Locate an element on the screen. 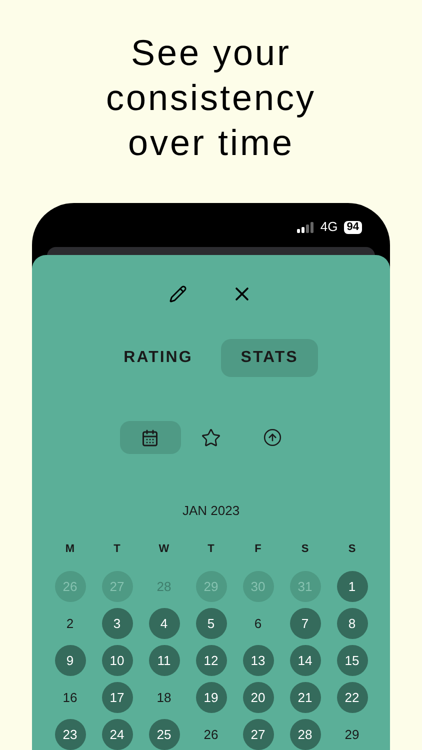 This screenshot has width=422, height=750. calendar-day: 4 is located at coordinates (164, 623).